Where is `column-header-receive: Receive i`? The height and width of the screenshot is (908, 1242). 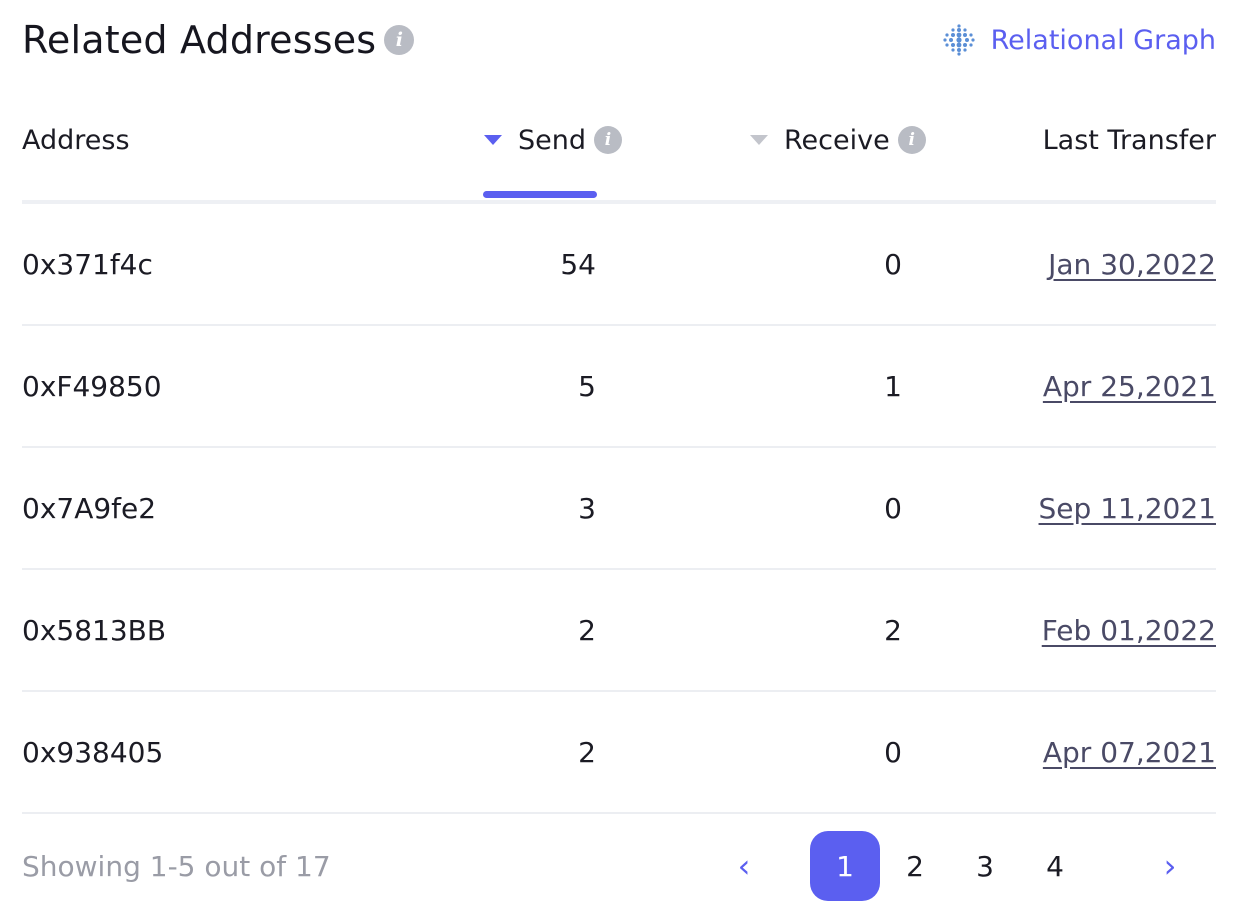 column-header-receive: Receive i is located at coordinates (838, 140).